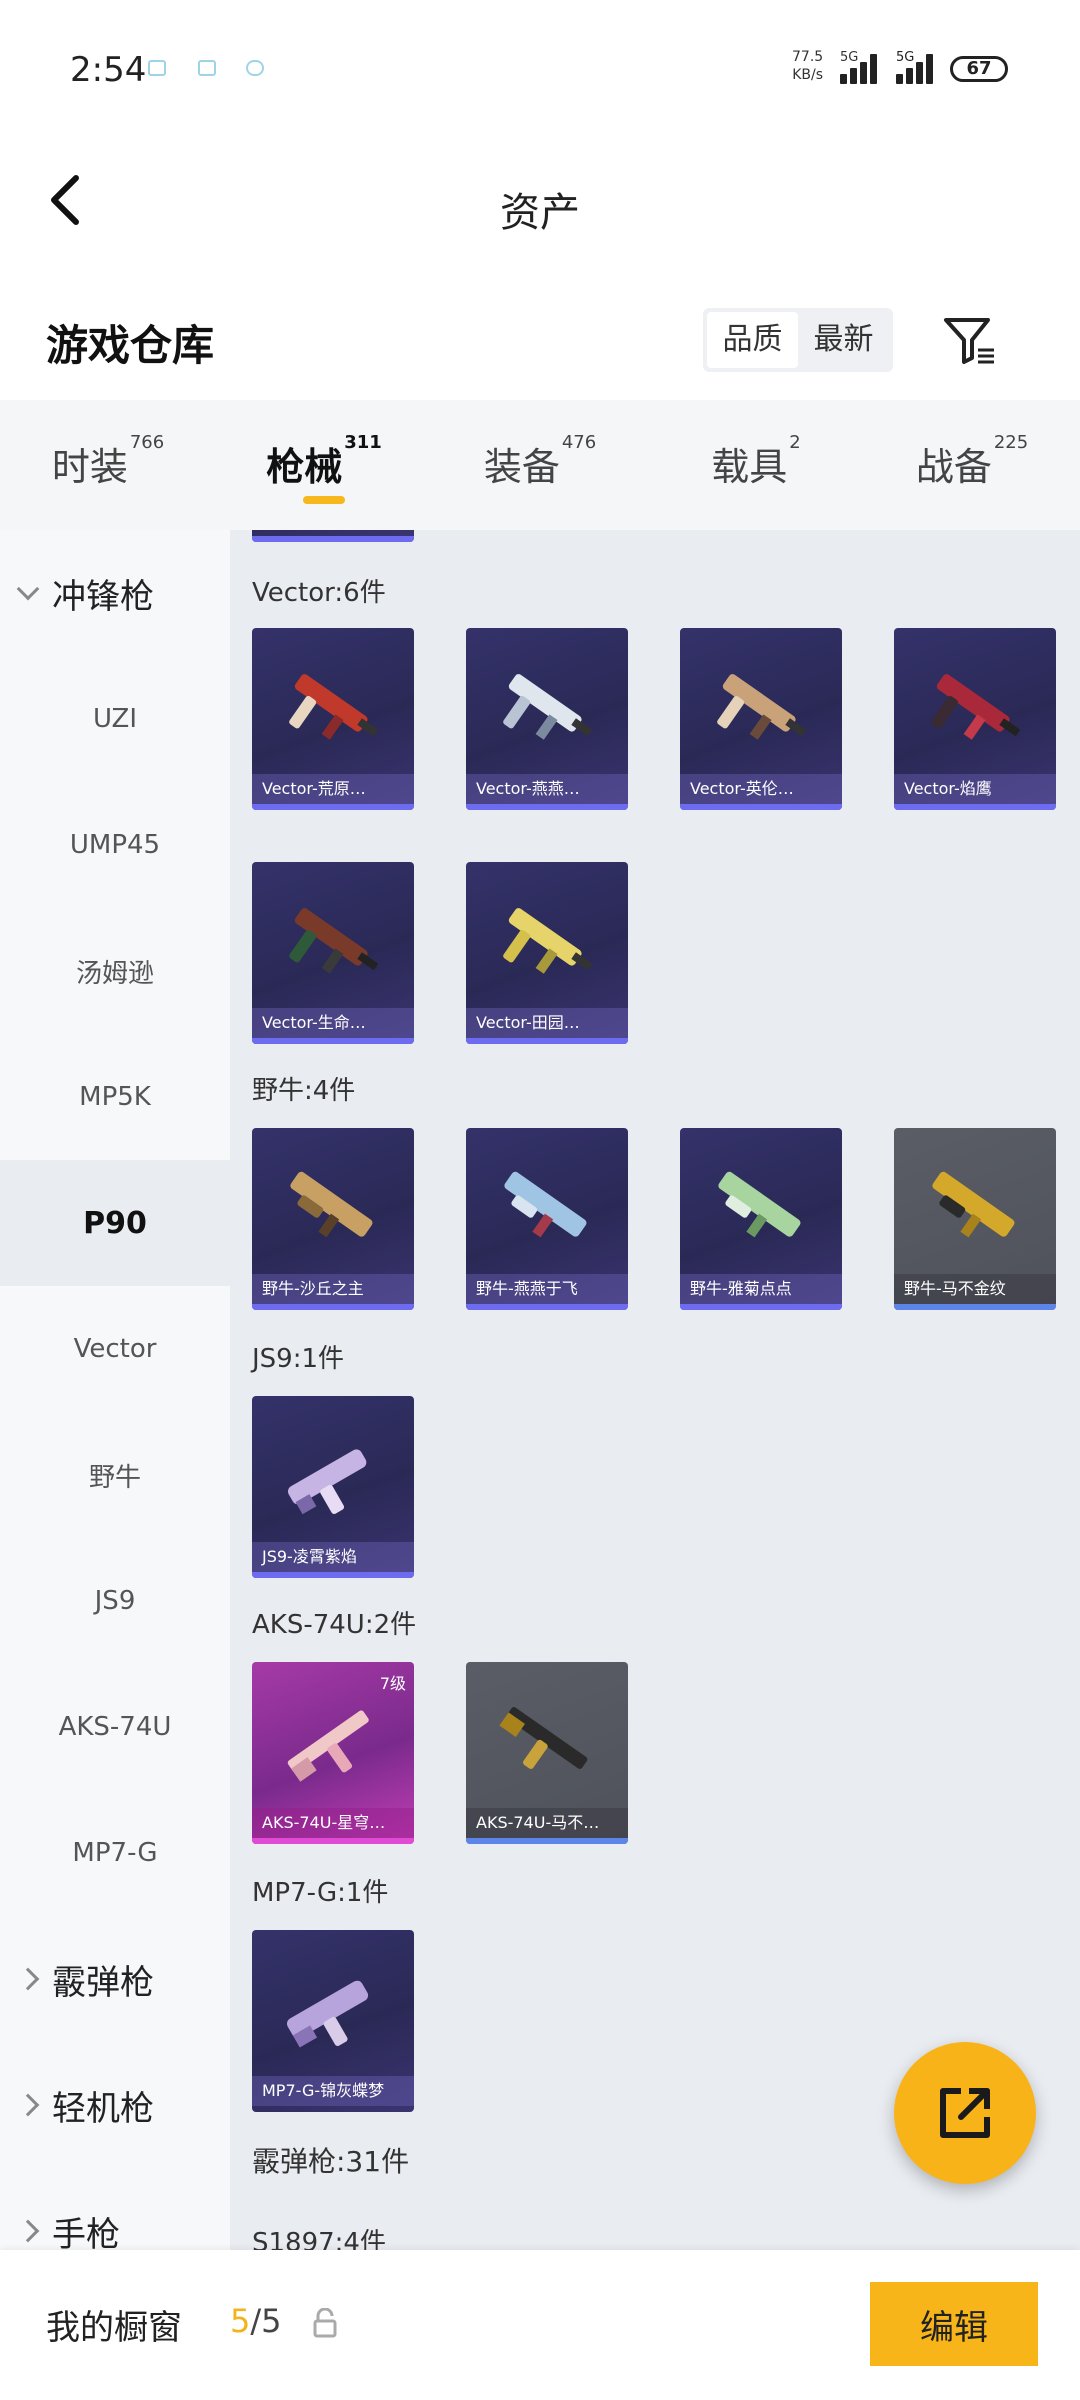 This screenshot has width=1080, height=2400. I want to click on sidebar-item-thompson: 汤姆逊, so click(115, 971).